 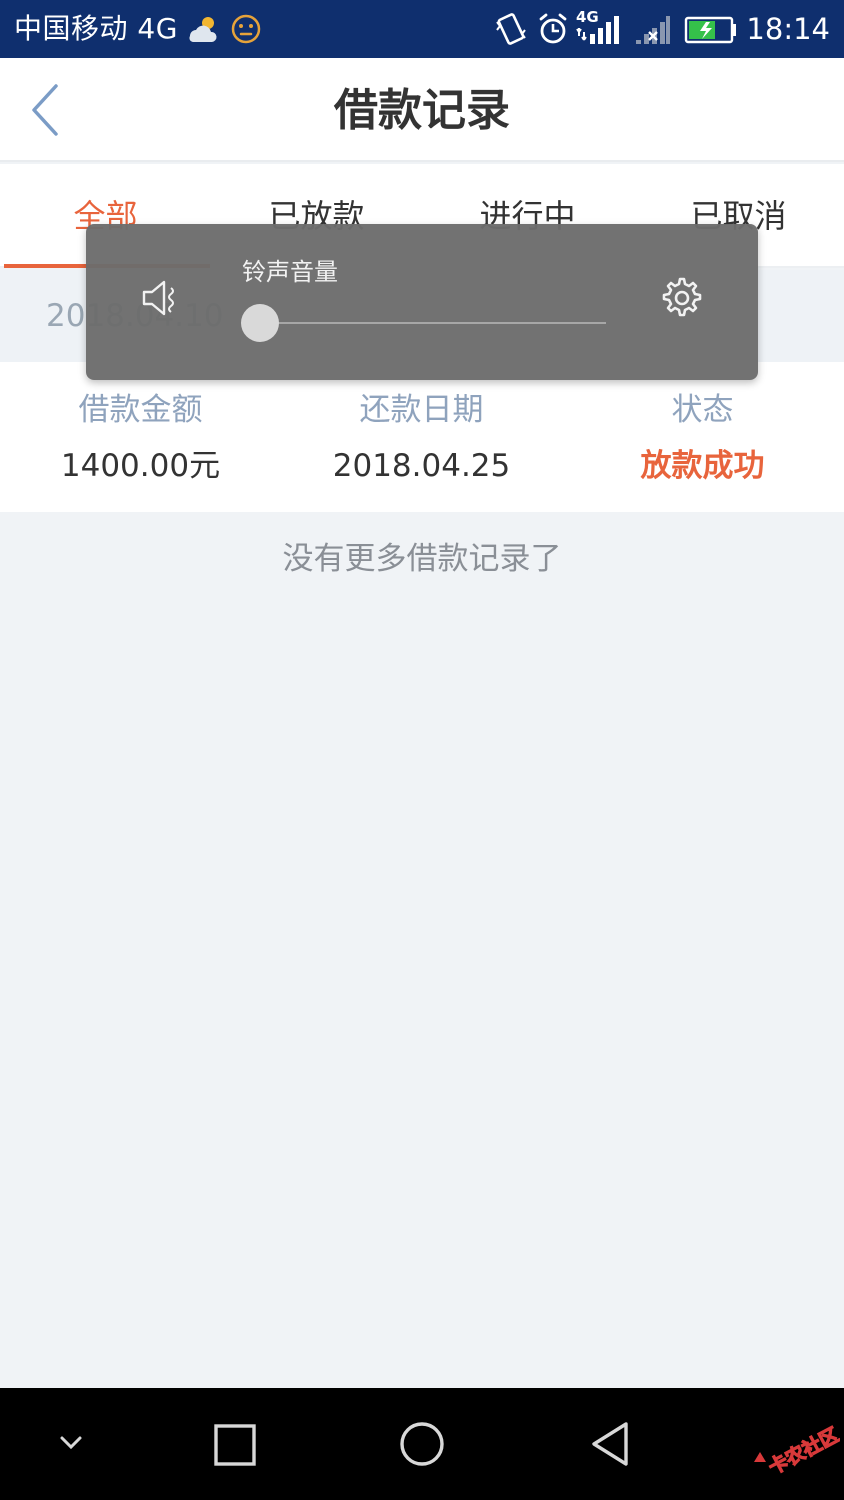 What do you see at coordinates (140, 410) in the screenshot?
I see `amount-label: 借款金额` at bounding box center [140, 410].